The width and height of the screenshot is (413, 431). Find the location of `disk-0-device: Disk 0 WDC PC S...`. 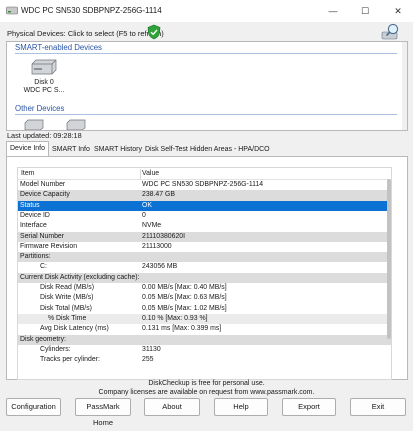

disk-0-device: Disk 0 WDC PC S... is located at coordinates (44, 76).